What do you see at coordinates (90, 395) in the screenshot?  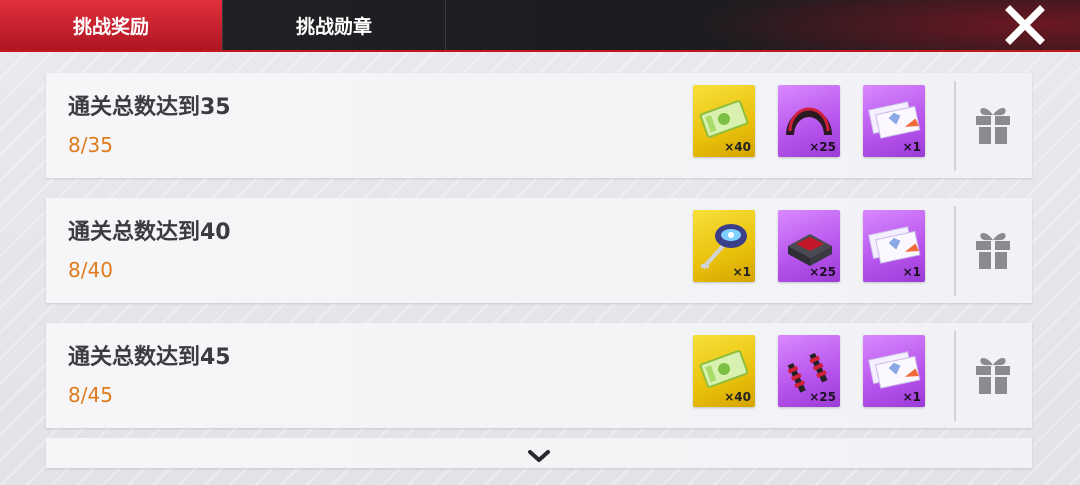 I see `row-progress: 8/45` at bounding box center [90, 395].